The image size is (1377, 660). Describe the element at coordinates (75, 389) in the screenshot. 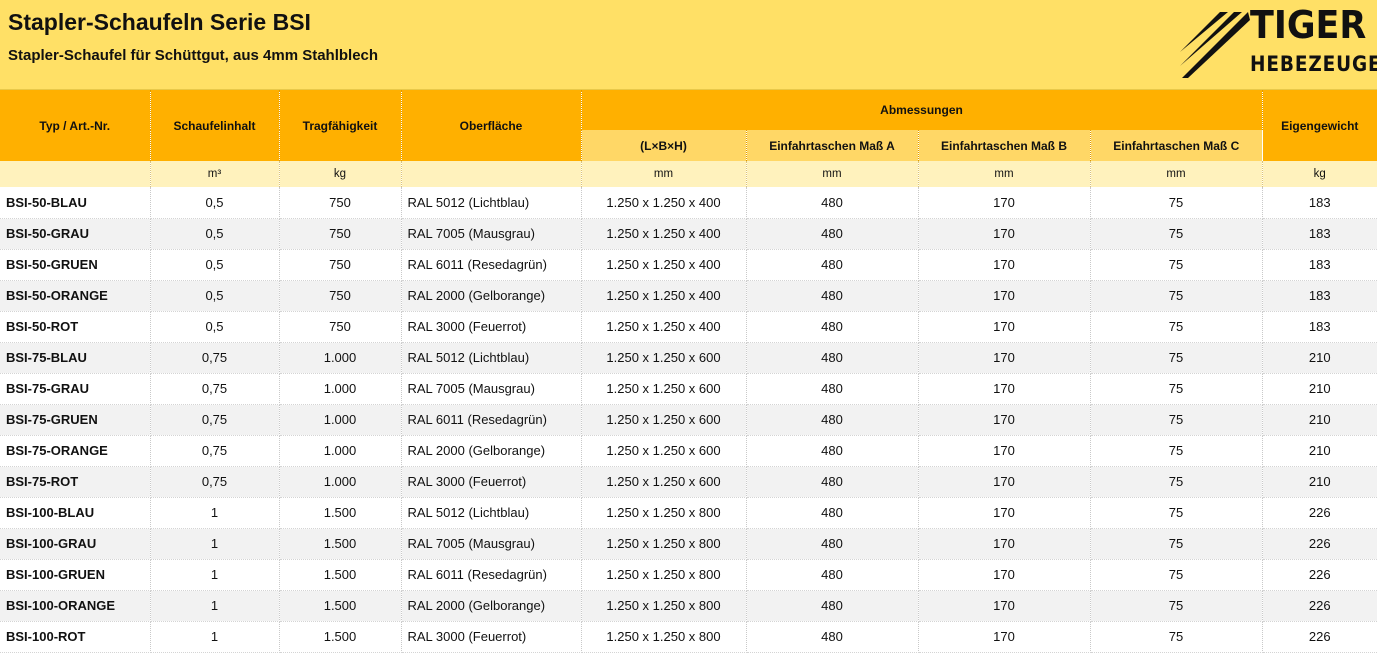

I see `cell-typ: BSI-75-GRAU` at that location.